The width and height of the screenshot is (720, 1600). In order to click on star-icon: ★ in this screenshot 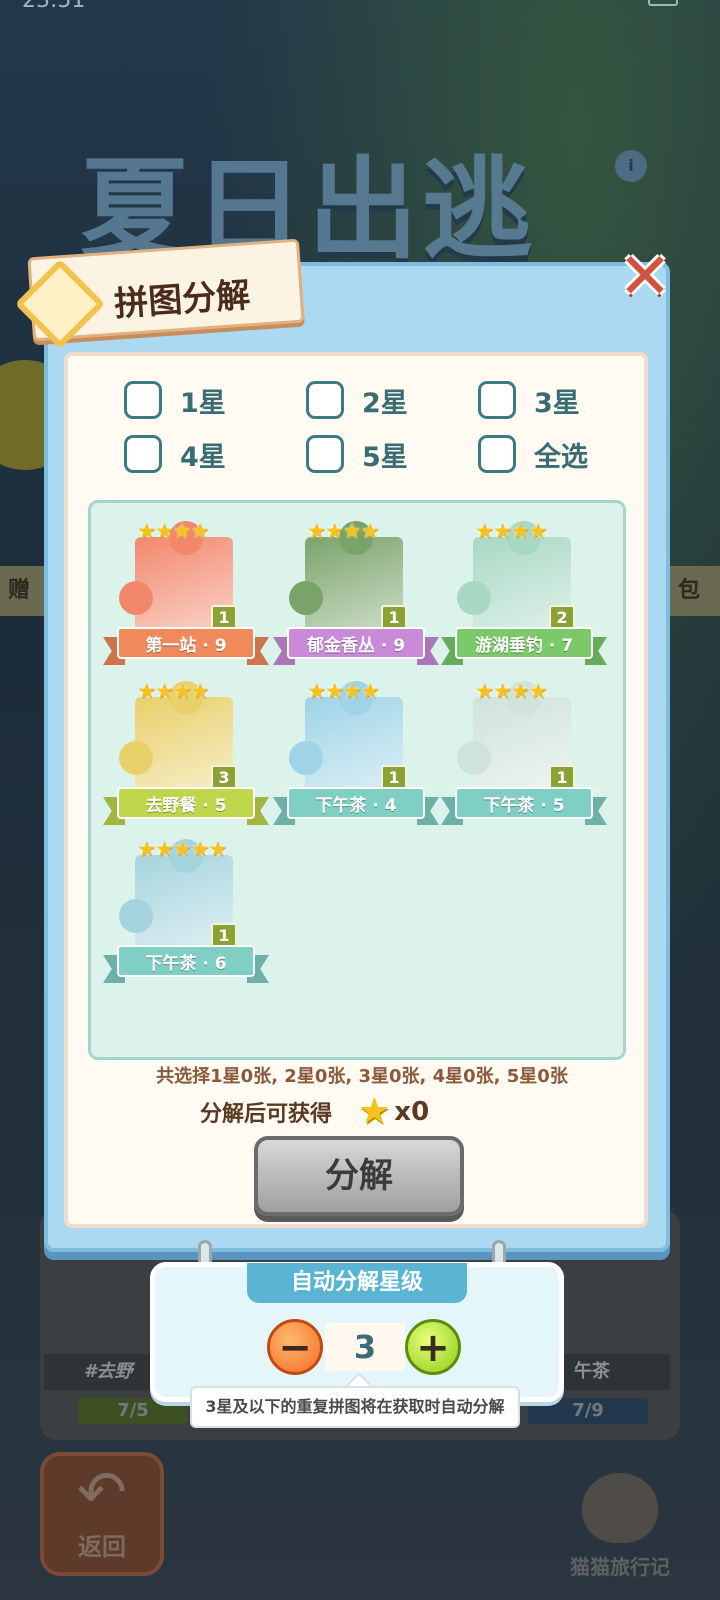, I will do `click(374, 1111)`.